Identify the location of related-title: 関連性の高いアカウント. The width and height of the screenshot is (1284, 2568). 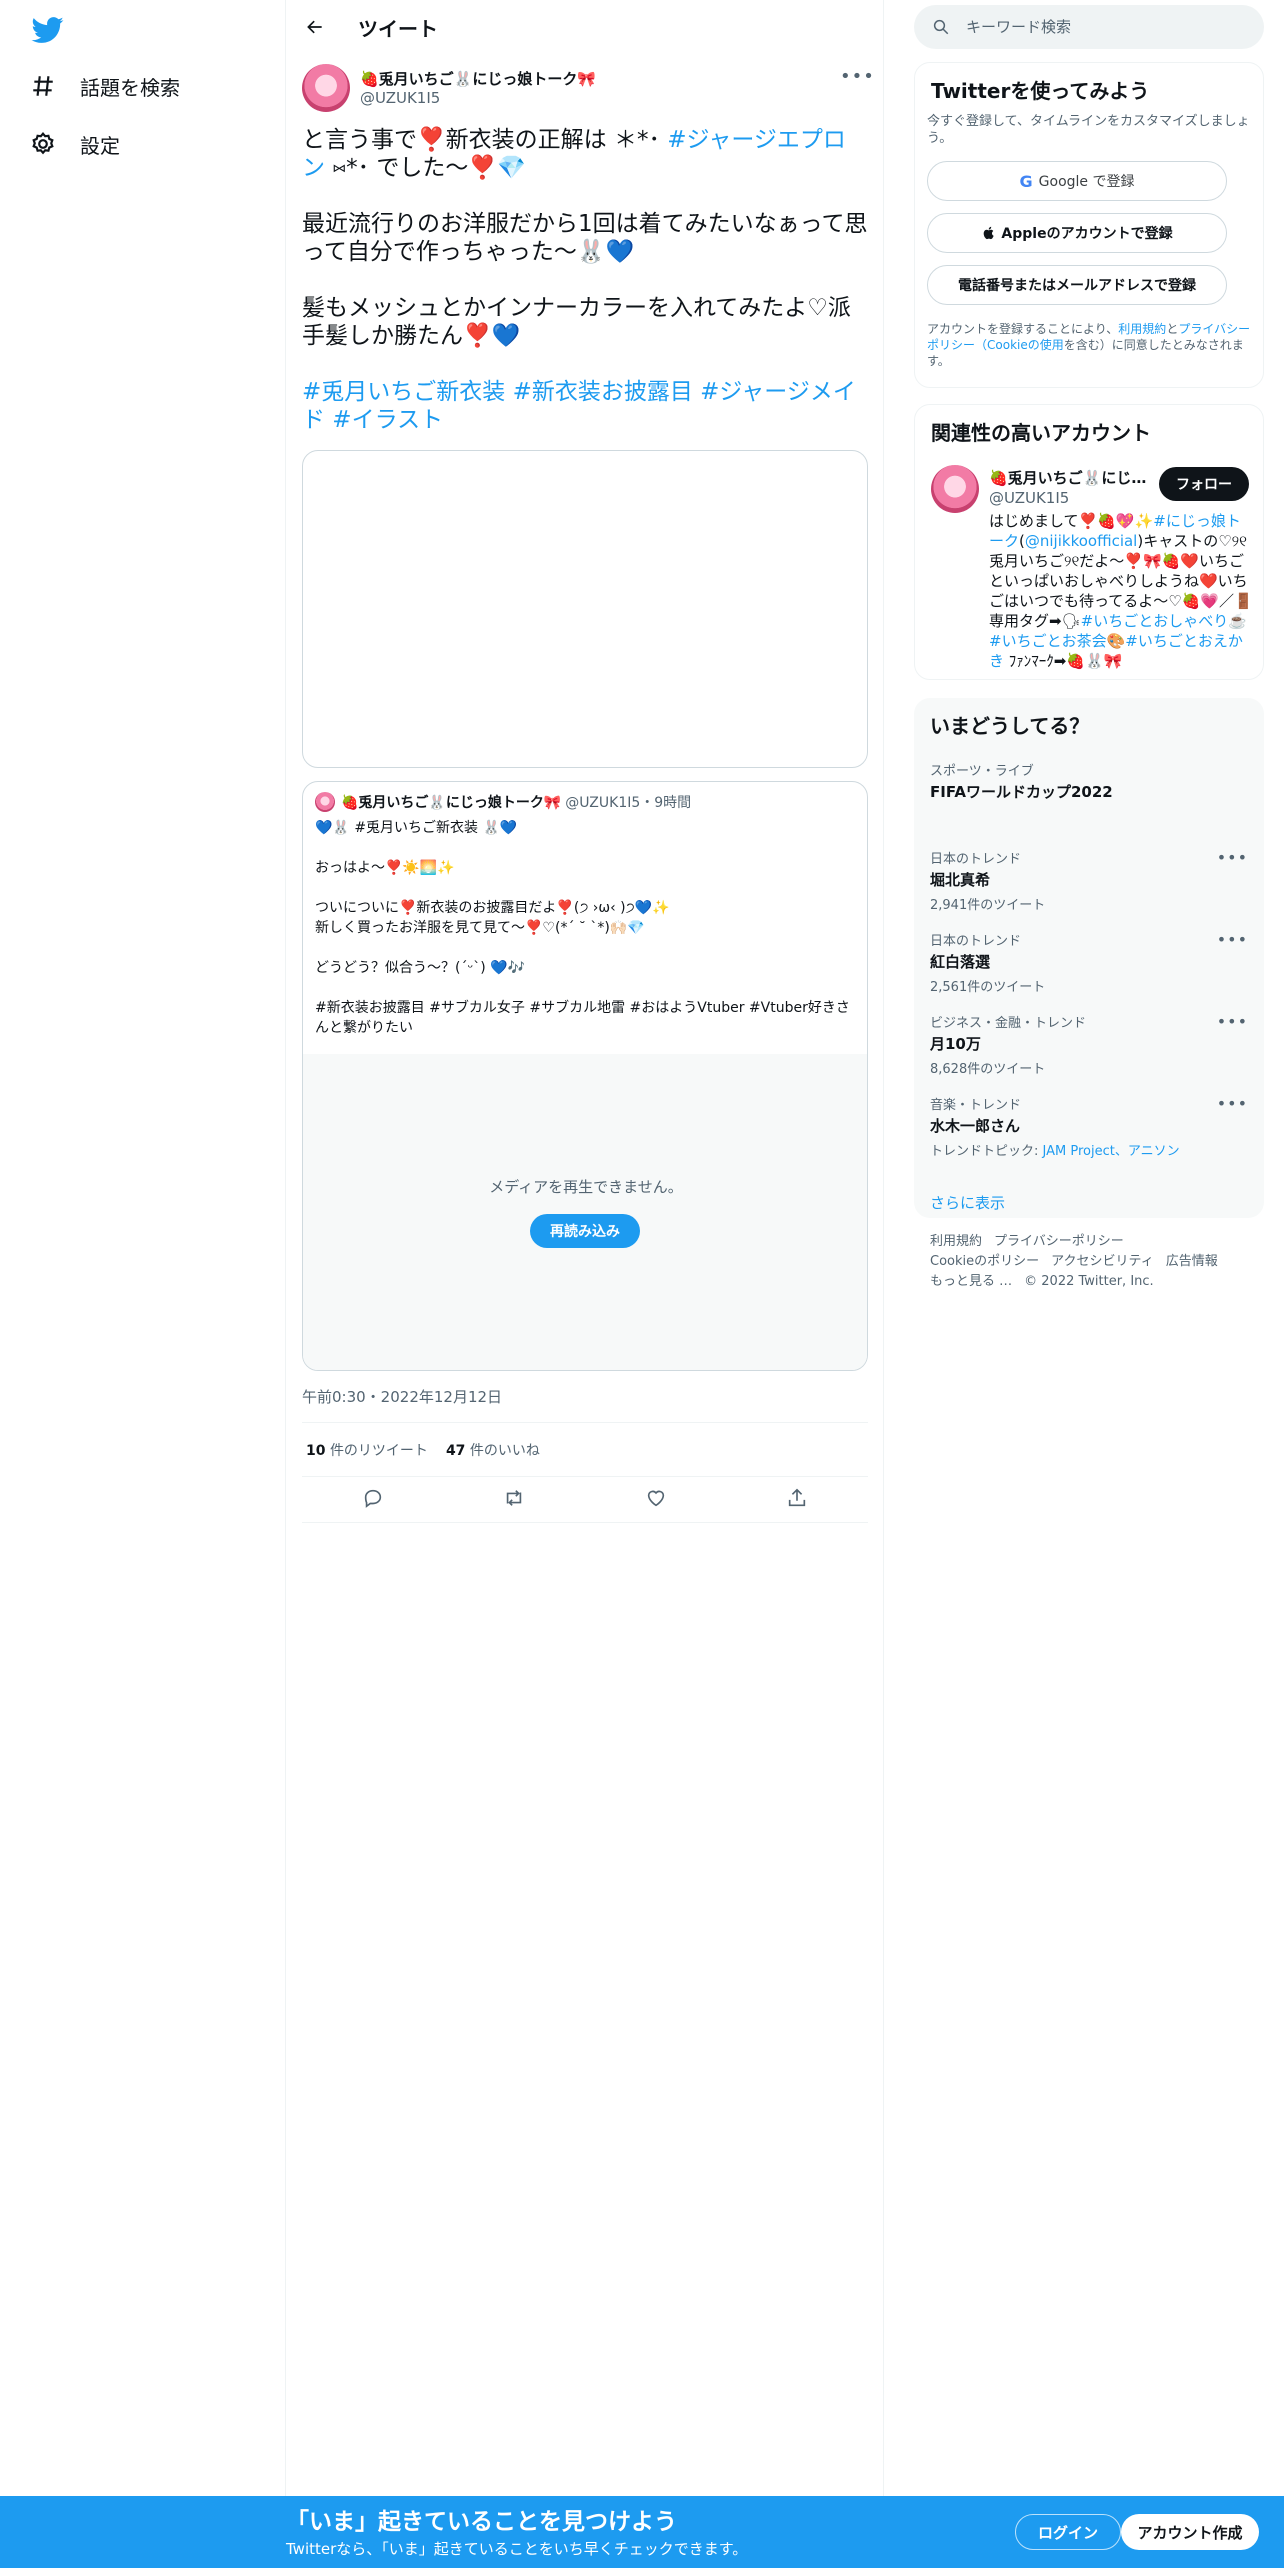
(1041, 433).